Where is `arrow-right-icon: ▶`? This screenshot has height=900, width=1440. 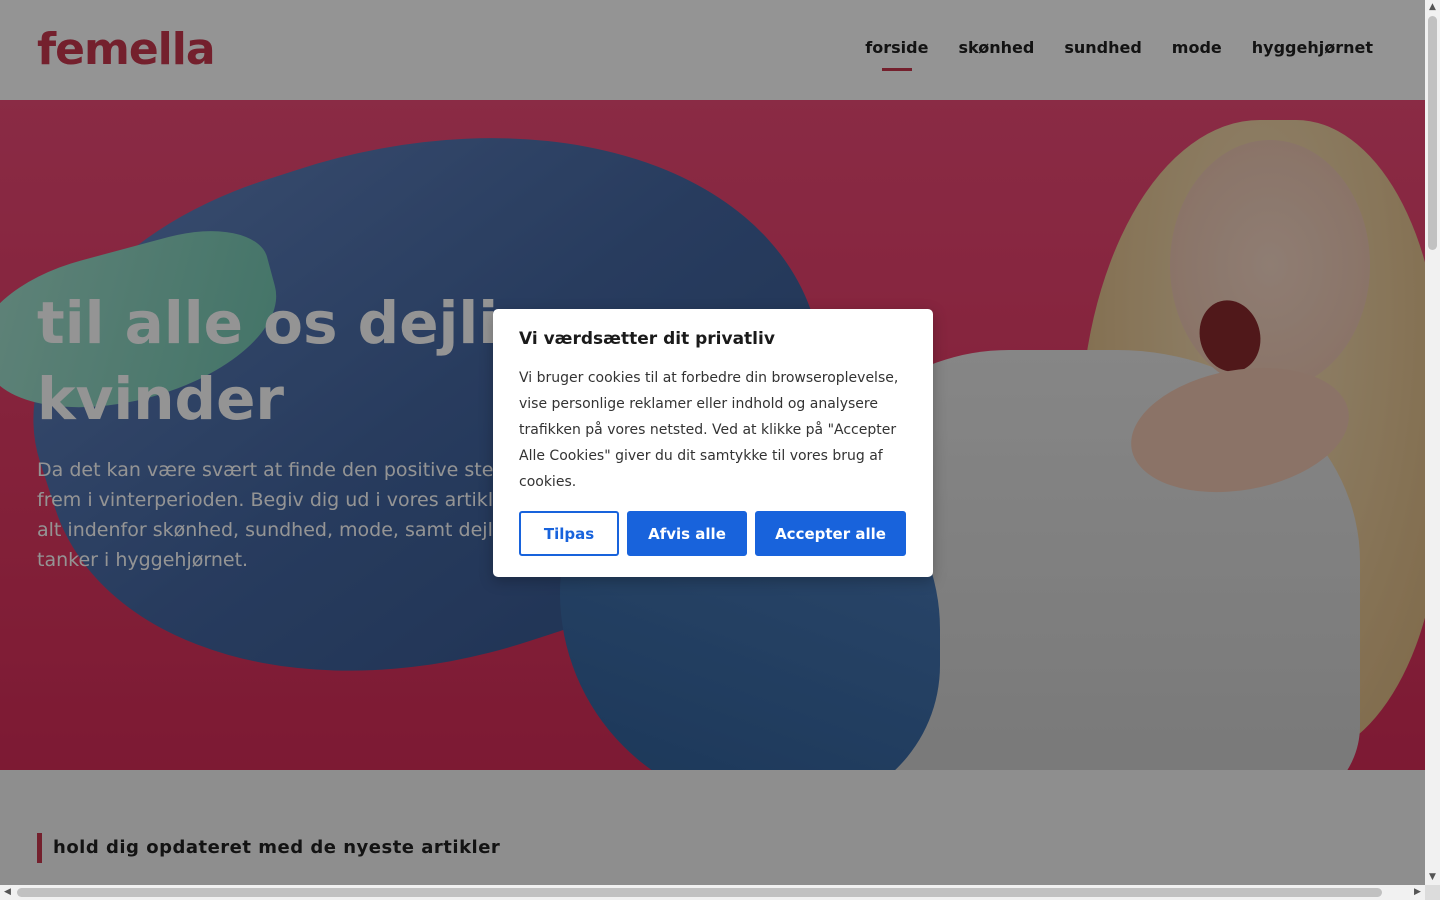 arrow-right-icon: ▶ is located at coordinates (1417, 892).